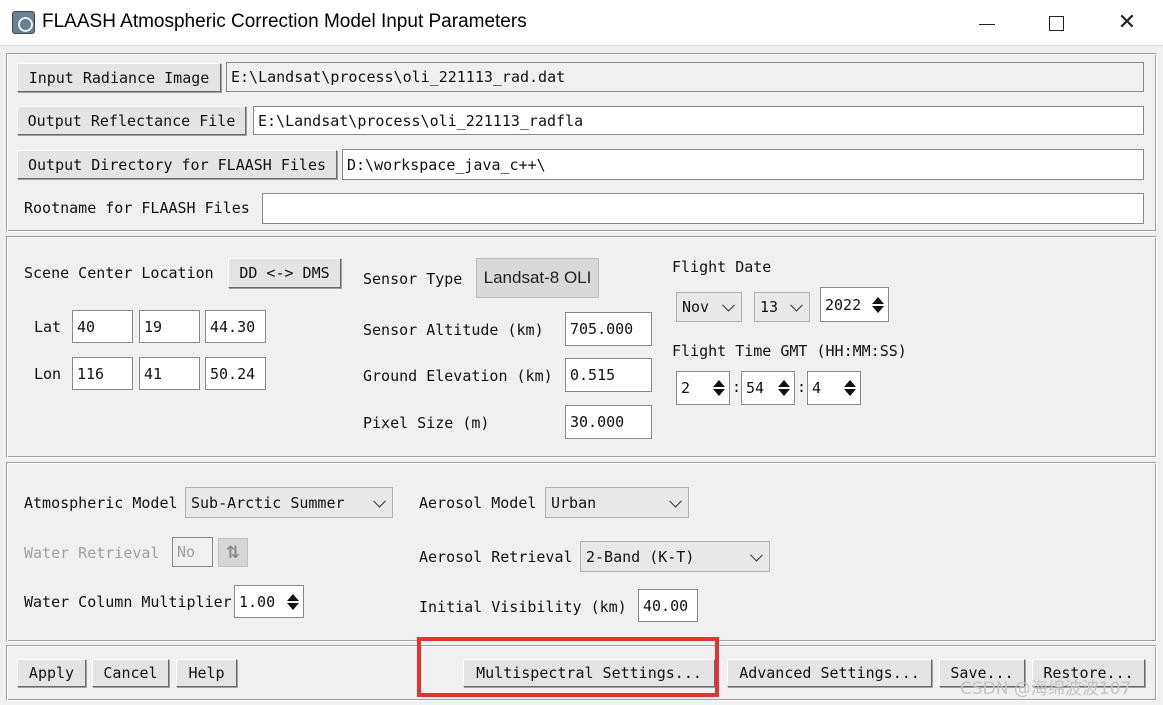 The height and width of the screenshot is (705, 1163). I want to click on maximize-icon, so click(1056, 23).